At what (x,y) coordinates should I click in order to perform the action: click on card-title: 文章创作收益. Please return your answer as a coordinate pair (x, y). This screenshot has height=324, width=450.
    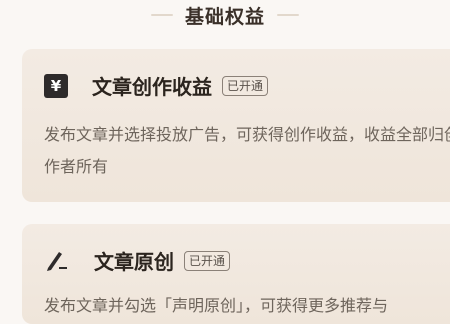
    Looking at the image, I should click on (152, 87).